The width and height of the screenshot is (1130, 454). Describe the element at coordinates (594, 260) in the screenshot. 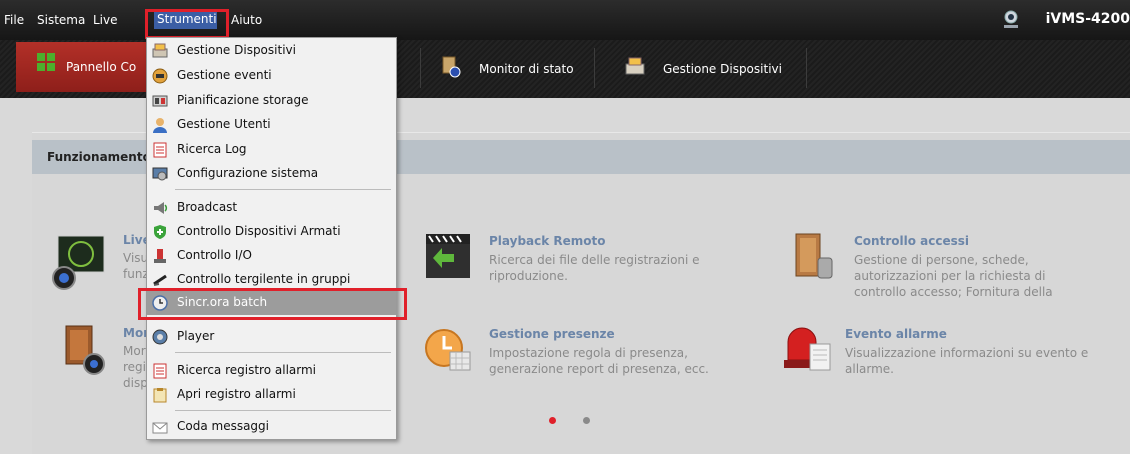

I see `card-playback-desc-1: Ricerca dei file delle registrazioni e` at that location.